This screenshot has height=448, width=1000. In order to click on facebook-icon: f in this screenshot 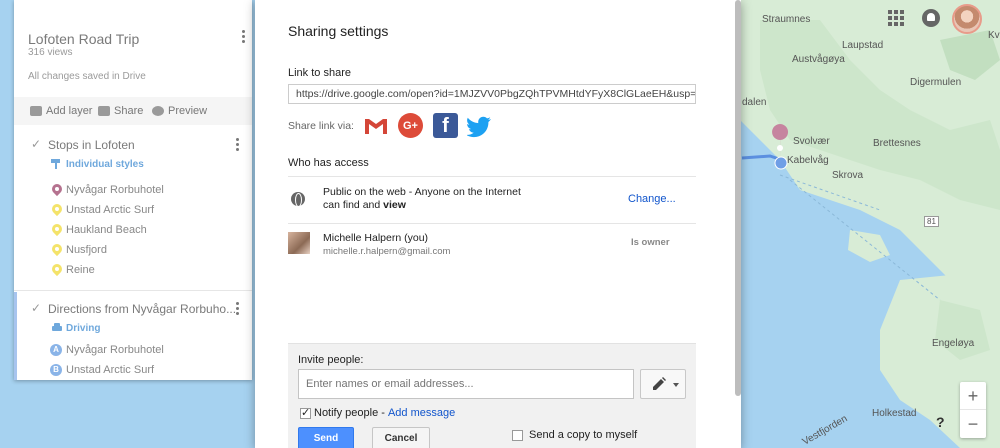, I will do `click(445, 125)`.